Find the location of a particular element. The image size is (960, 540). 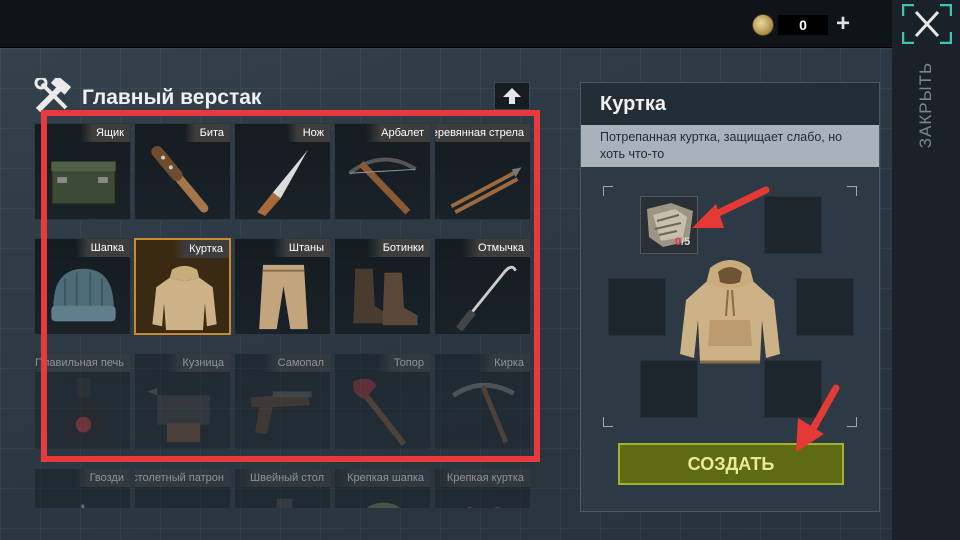

recipe-item-sewing-table: Швейный стол is located at coordinates (282, 488).